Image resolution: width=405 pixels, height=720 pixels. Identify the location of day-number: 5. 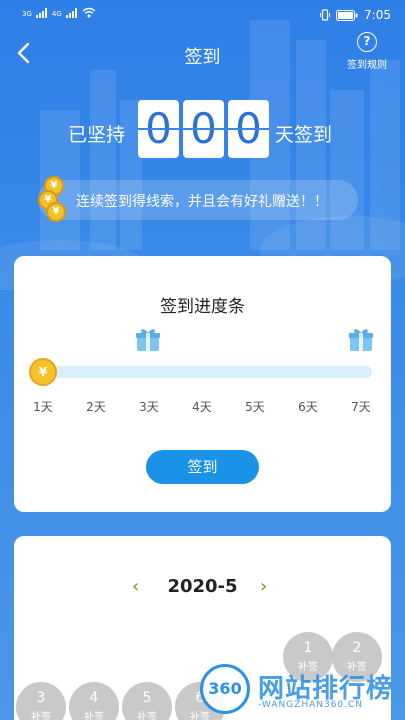
(147, 698).